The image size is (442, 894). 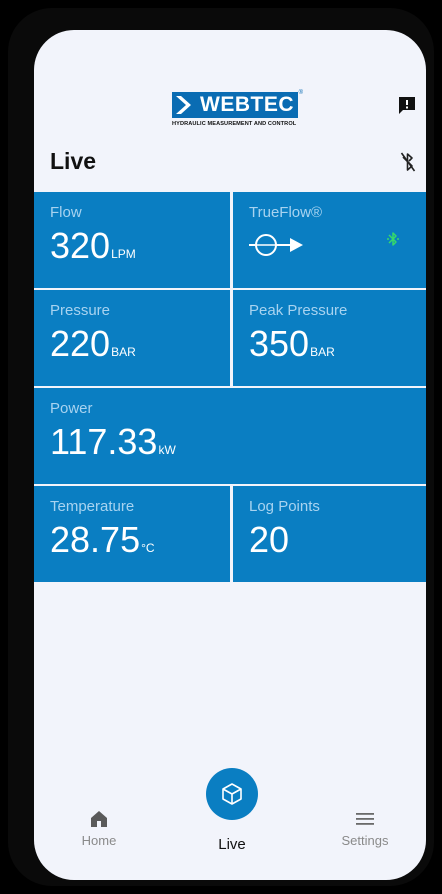 I want to click on flow-unit: LPM, so click(x=123, y=254).